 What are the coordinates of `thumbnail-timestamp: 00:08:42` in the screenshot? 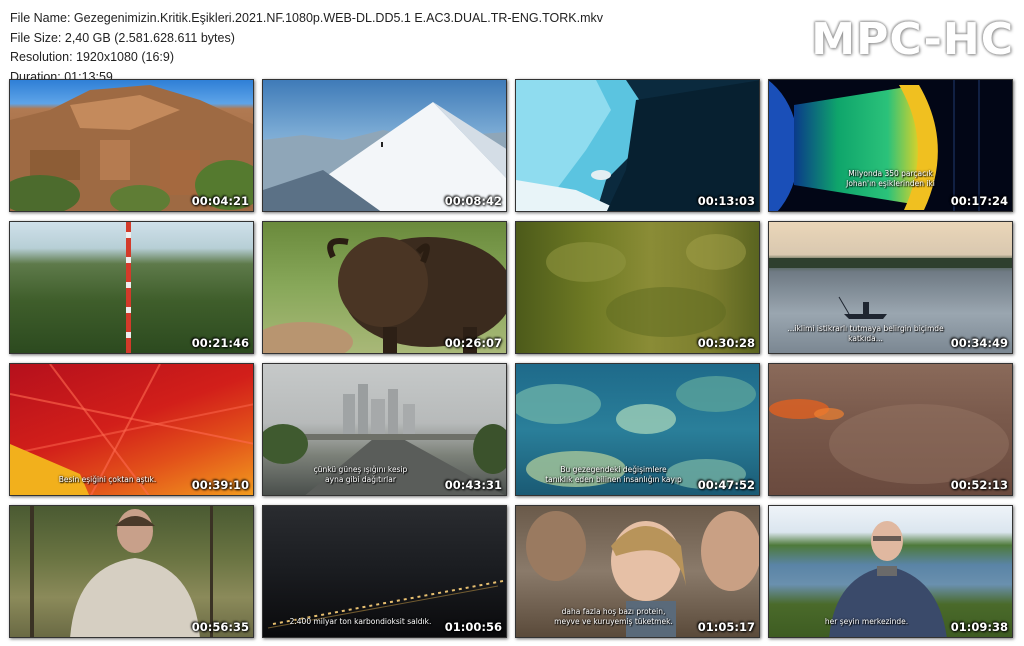 It's located at (473, 201).